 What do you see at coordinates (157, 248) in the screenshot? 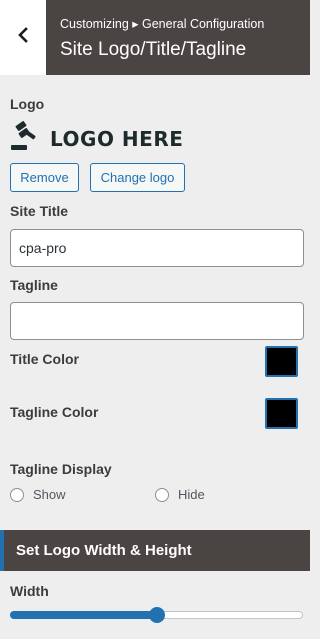
I see `site-title-input` at bounding box center [157, 248].